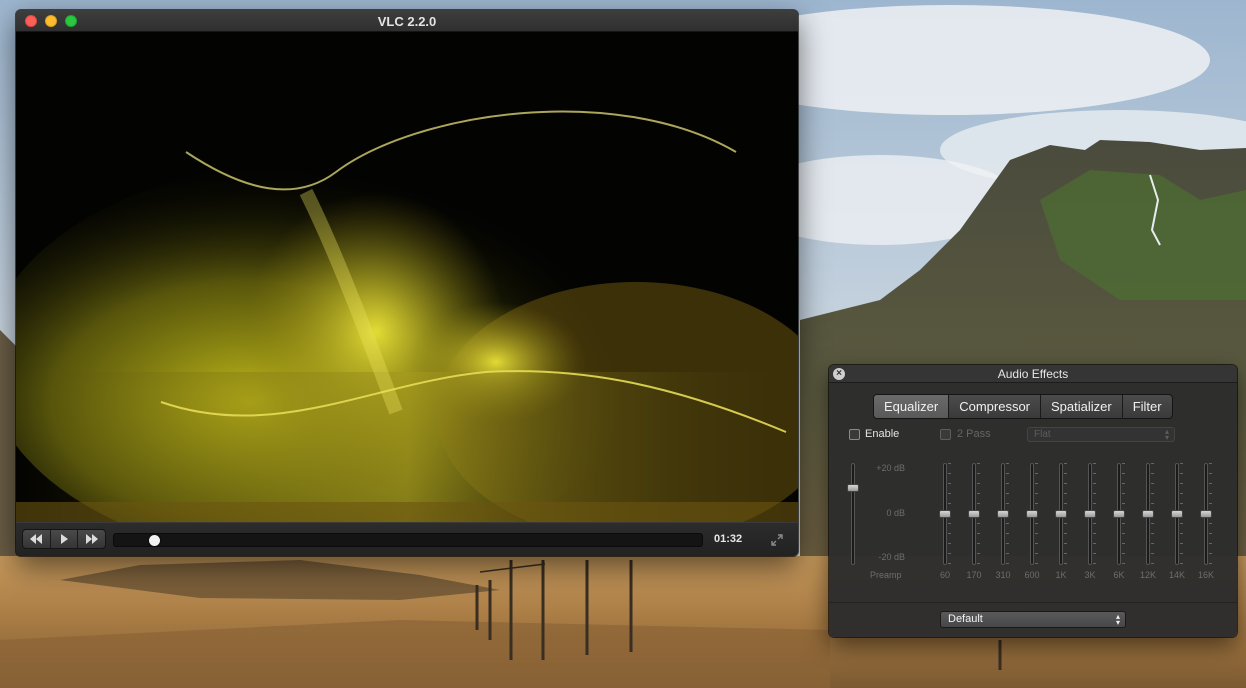 Image resolution: width=1246 pixels, height=688 pixels. What do you see at coordinates (965, 619) in the screenshot?
I see `profile-value: Default` at bounding box center [965, 619].